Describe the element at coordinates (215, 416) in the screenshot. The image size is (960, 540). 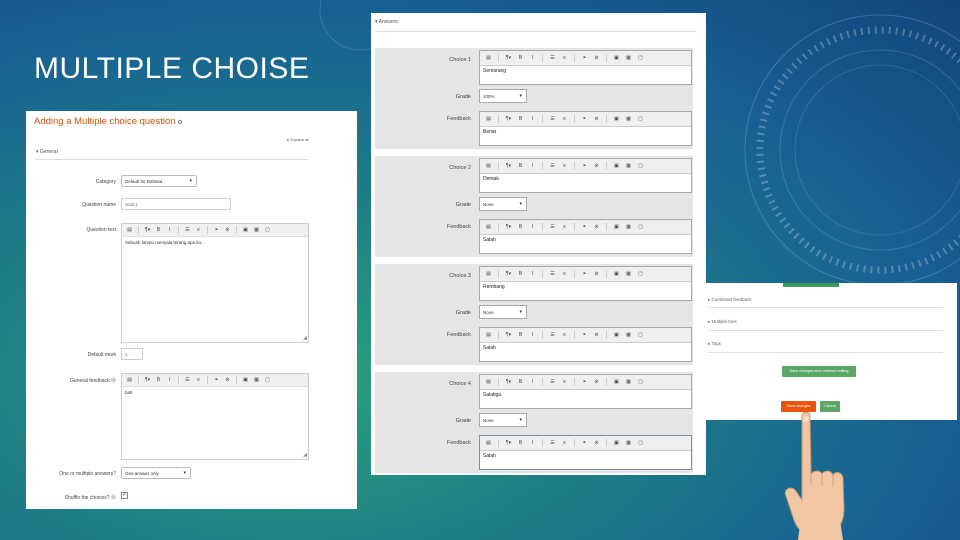
I see `general-feedback-editor: ▤ ¶▾ B I ☰ ≡ ⚭ ⊘ ▣ ▦ ▢ bab ◢` at that location.